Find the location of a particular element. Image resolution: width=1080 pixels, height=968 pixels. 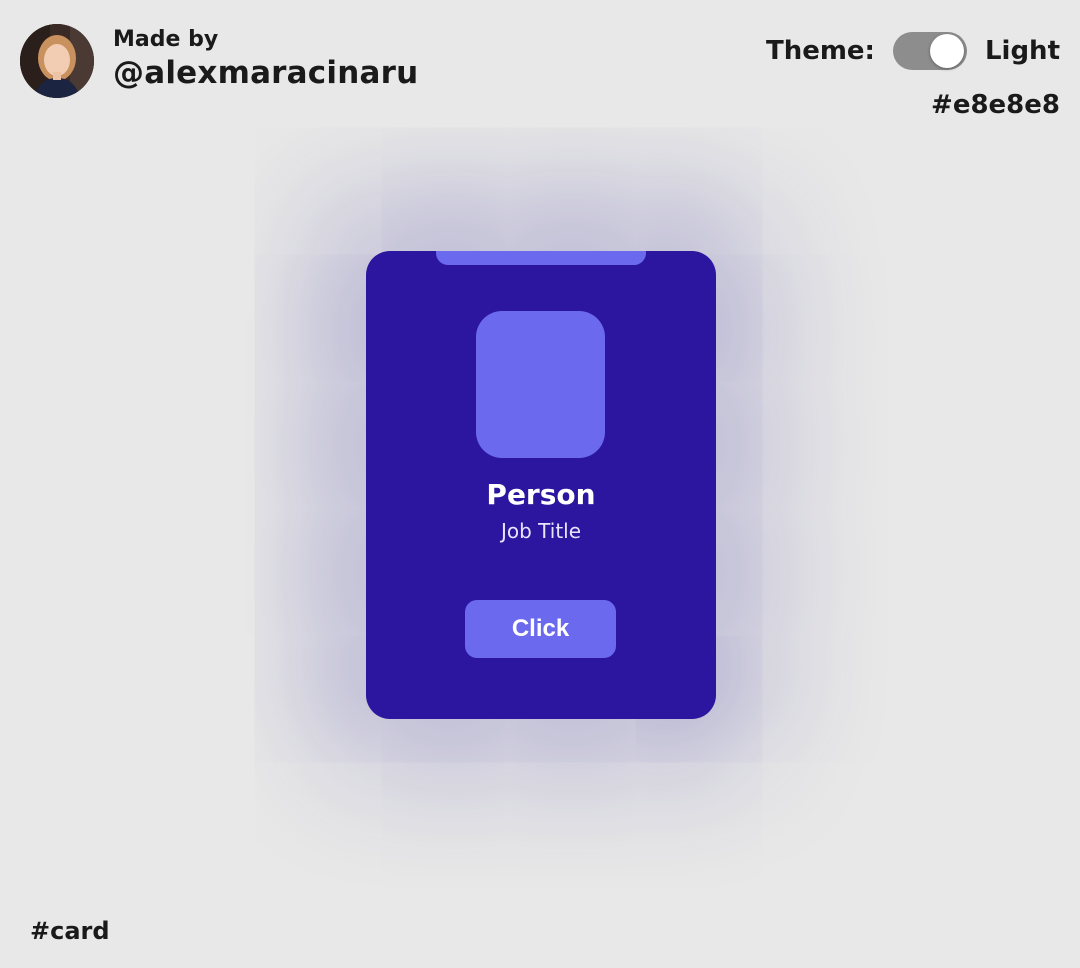

element-id-label: #card is located at coordinates (70, 931).